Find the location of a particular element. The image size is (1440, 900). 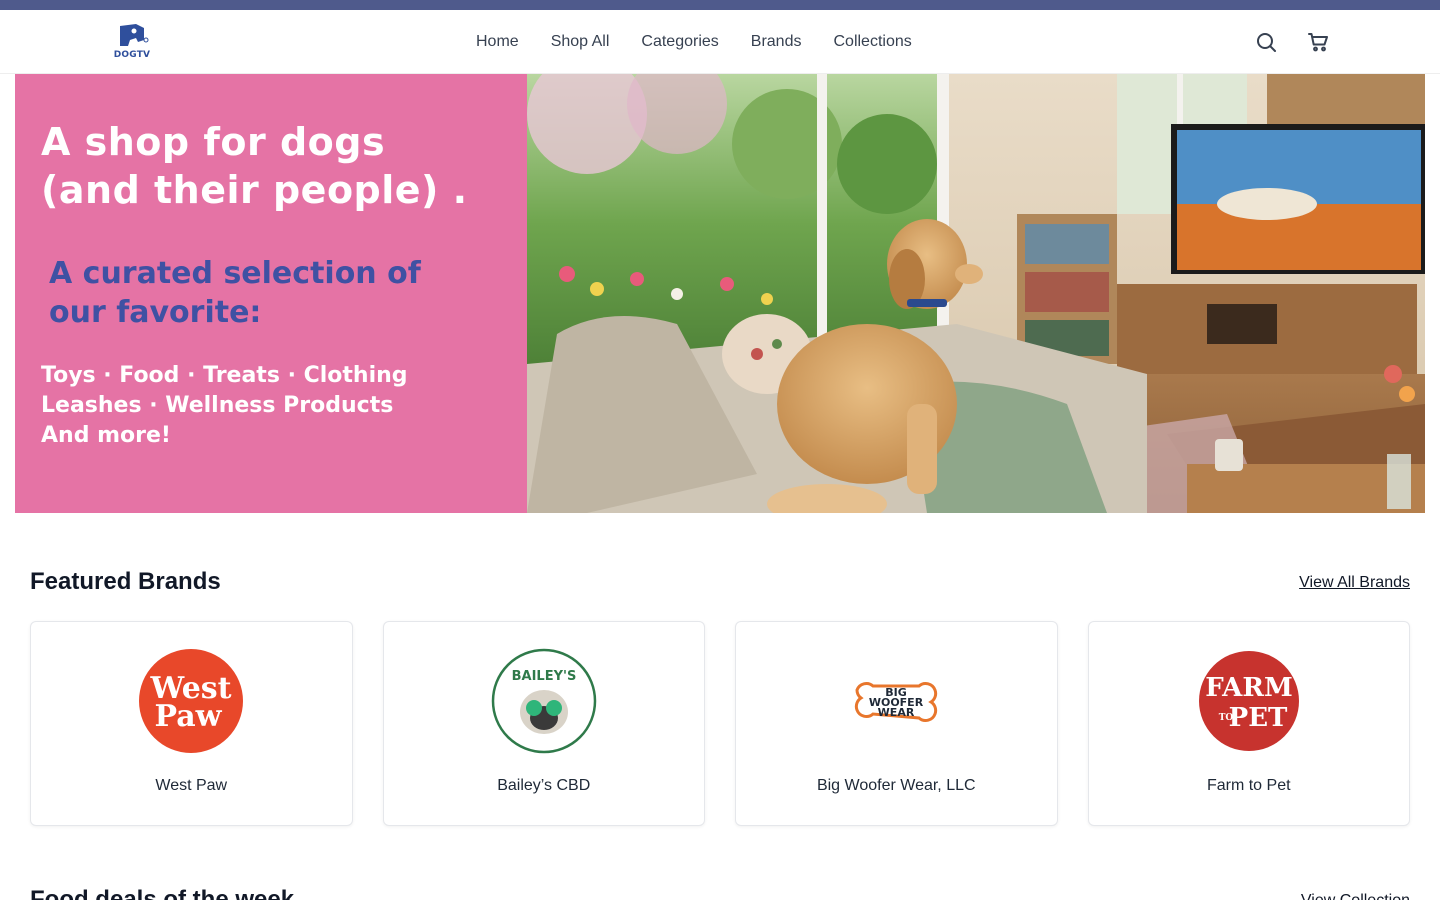

nav-categories: Categories is located at coordinates (679, 42).